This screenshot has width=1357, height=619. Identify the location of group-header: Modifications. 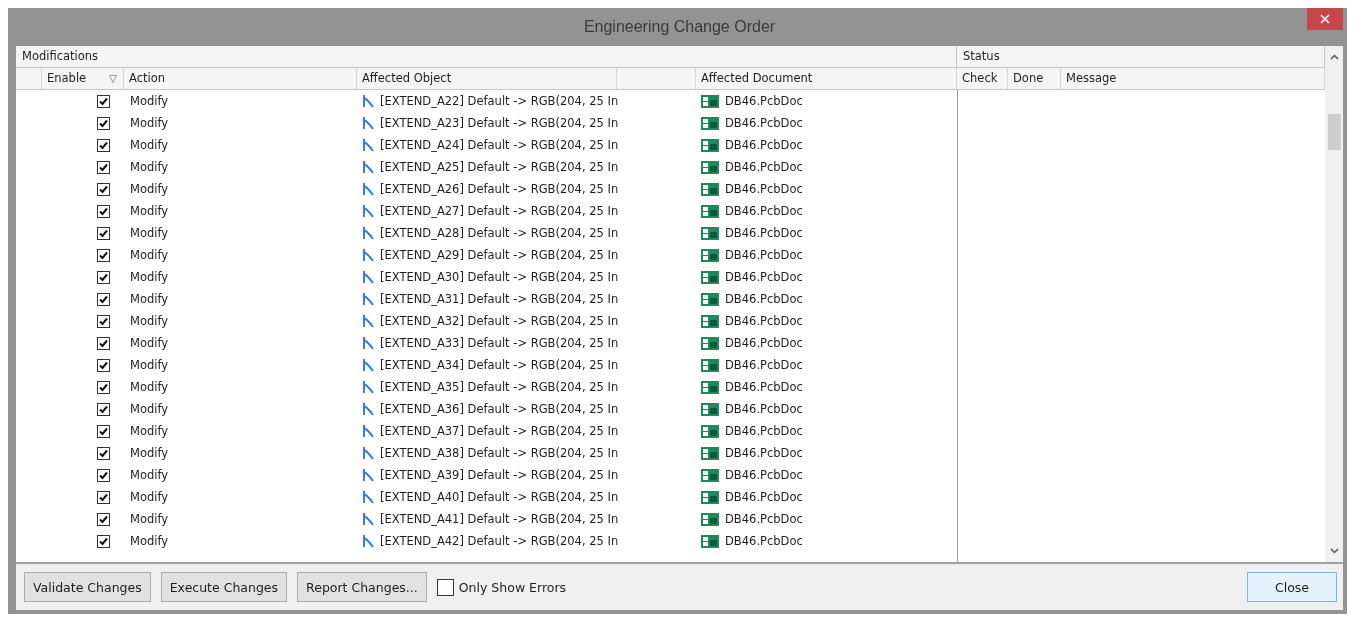
(486, 56).